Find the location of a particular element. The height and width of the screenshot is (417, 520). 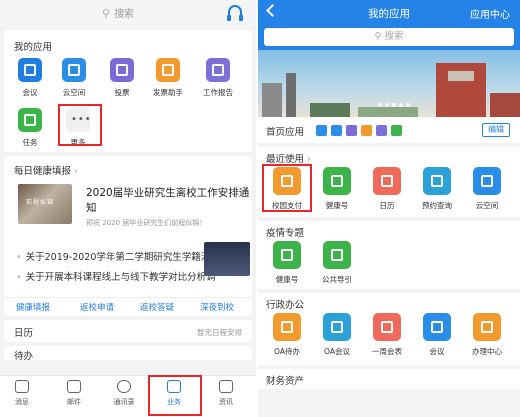

app-calendar: 日历 is located at coordinates (387, 189).